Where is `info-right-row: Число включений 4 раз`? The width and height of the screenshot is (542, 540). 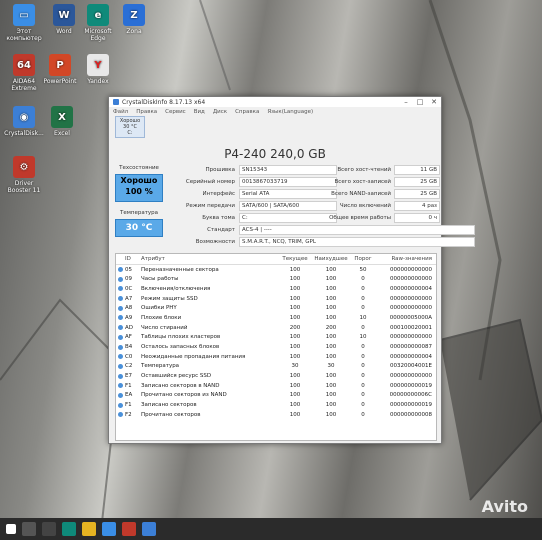
info-right-row: Число включений 4 раз is located at coordinates (373, 206).